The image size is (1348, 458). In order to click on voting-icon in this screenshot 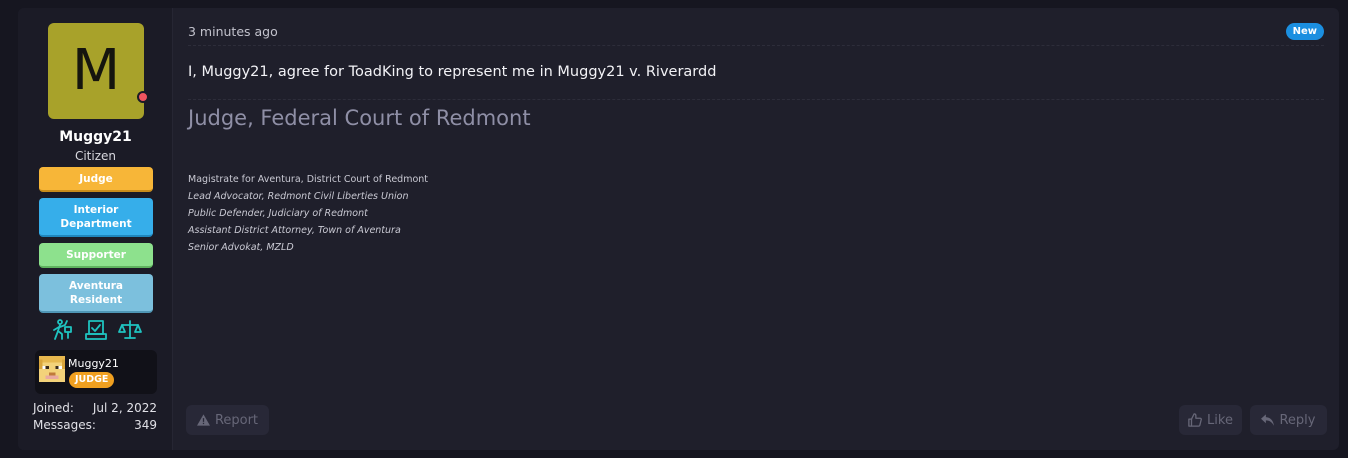, I will do `click(96, 330)`.